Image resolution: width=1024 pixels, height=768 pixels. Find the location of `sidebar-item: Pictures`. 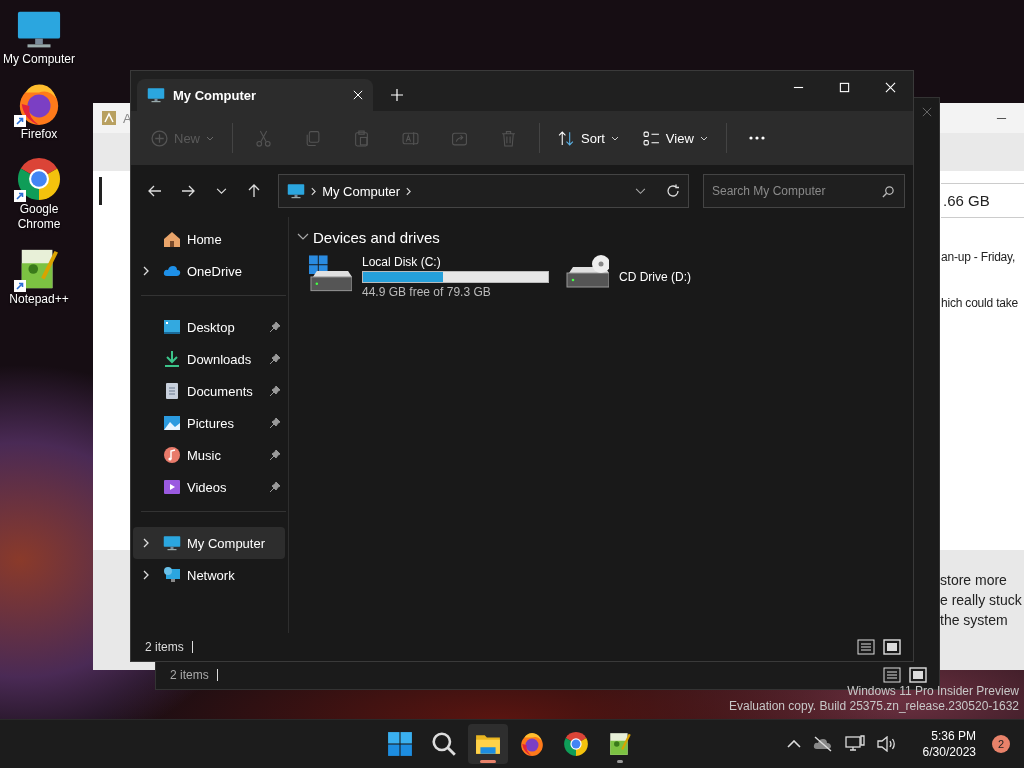

sidebar-item: Pictures is located at coordinates (209, 423).